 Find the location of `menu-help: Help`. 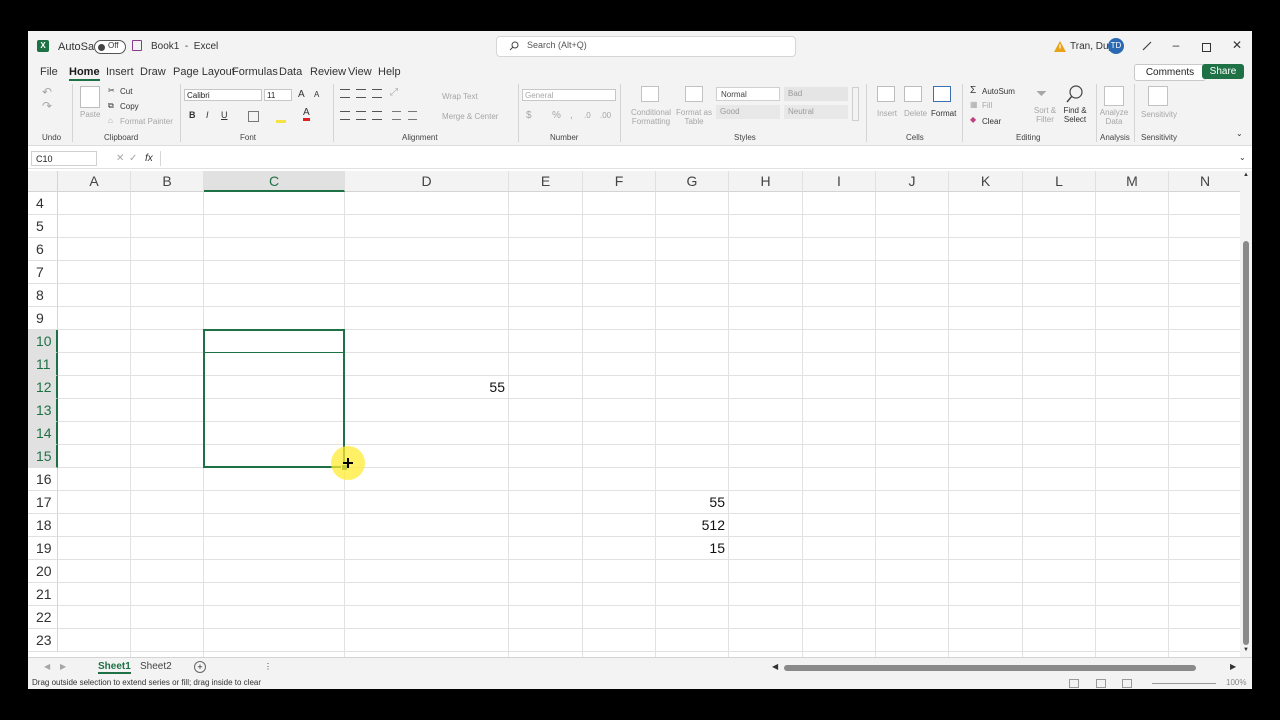

menu-help: Help is located at coordinates (389, 72).